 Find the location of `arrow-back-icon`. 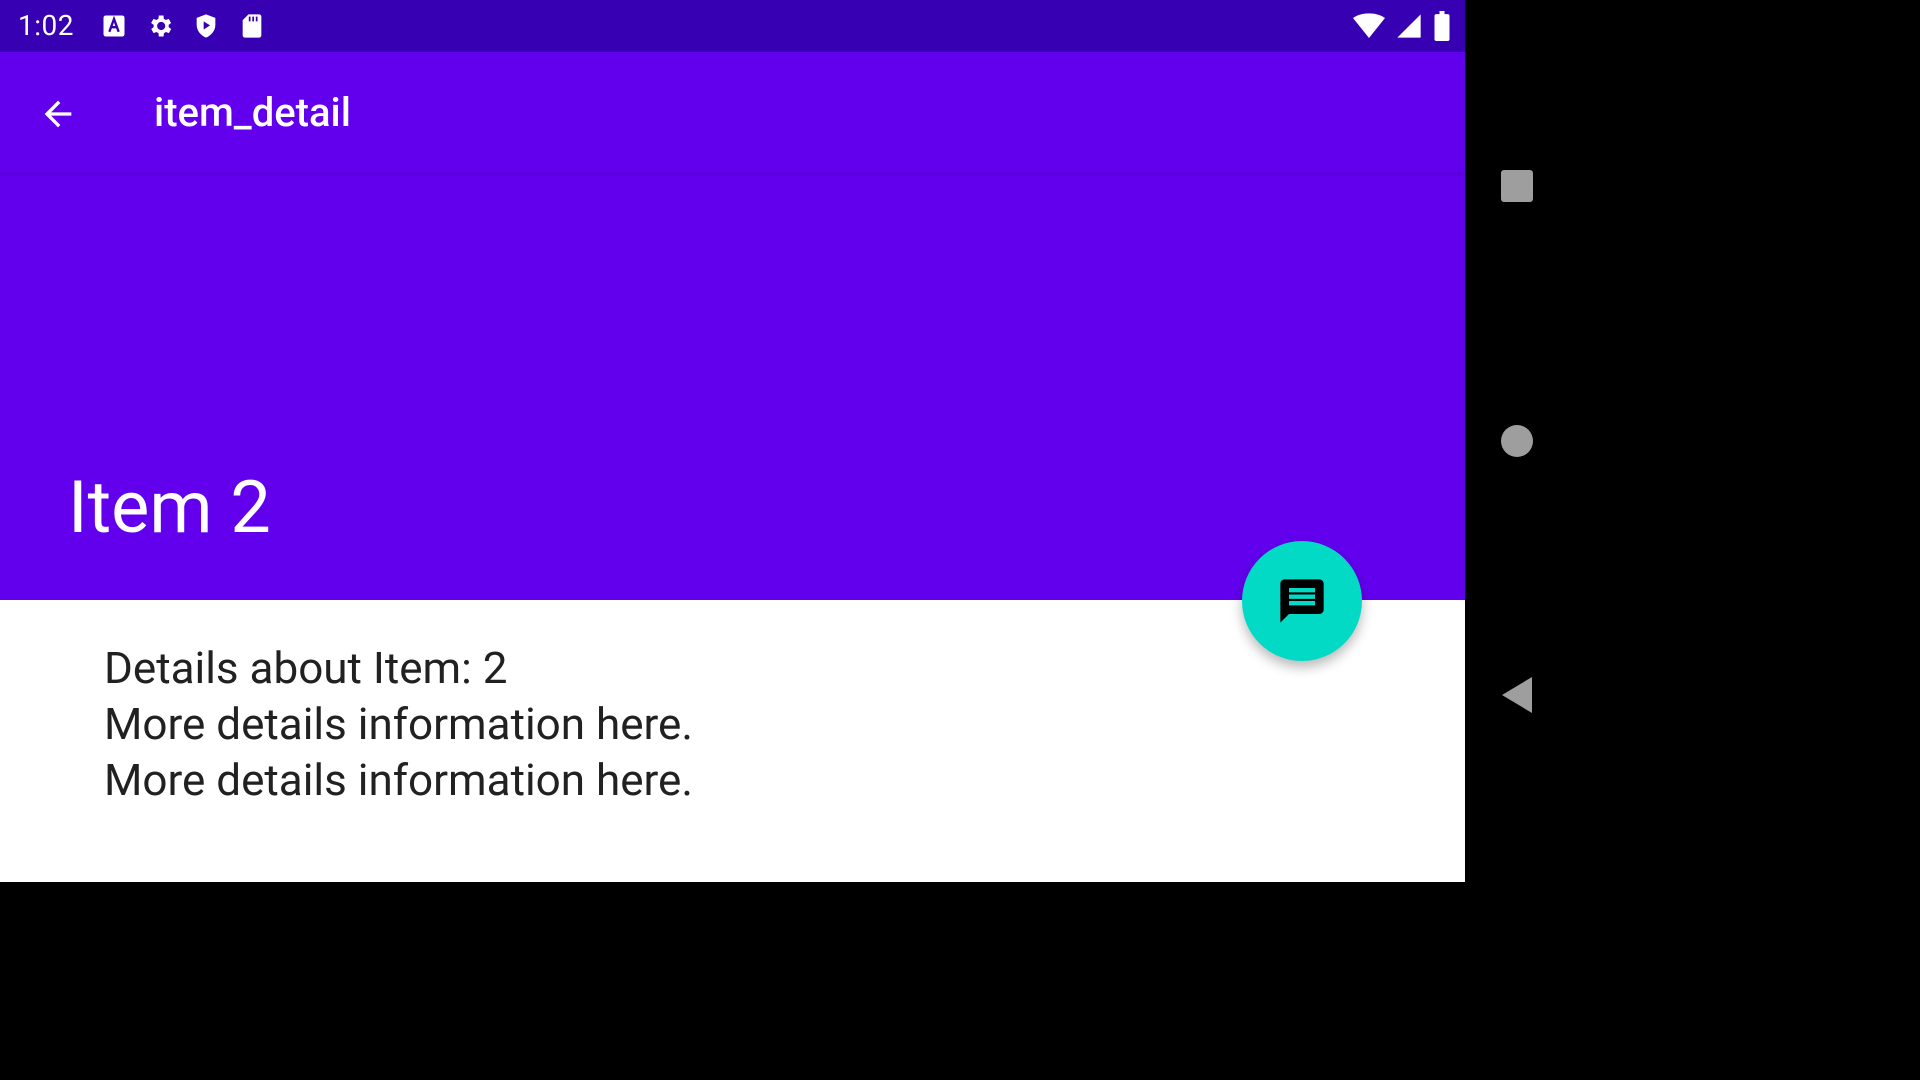

arrow-back-icon is located at coordinates (58, 114).